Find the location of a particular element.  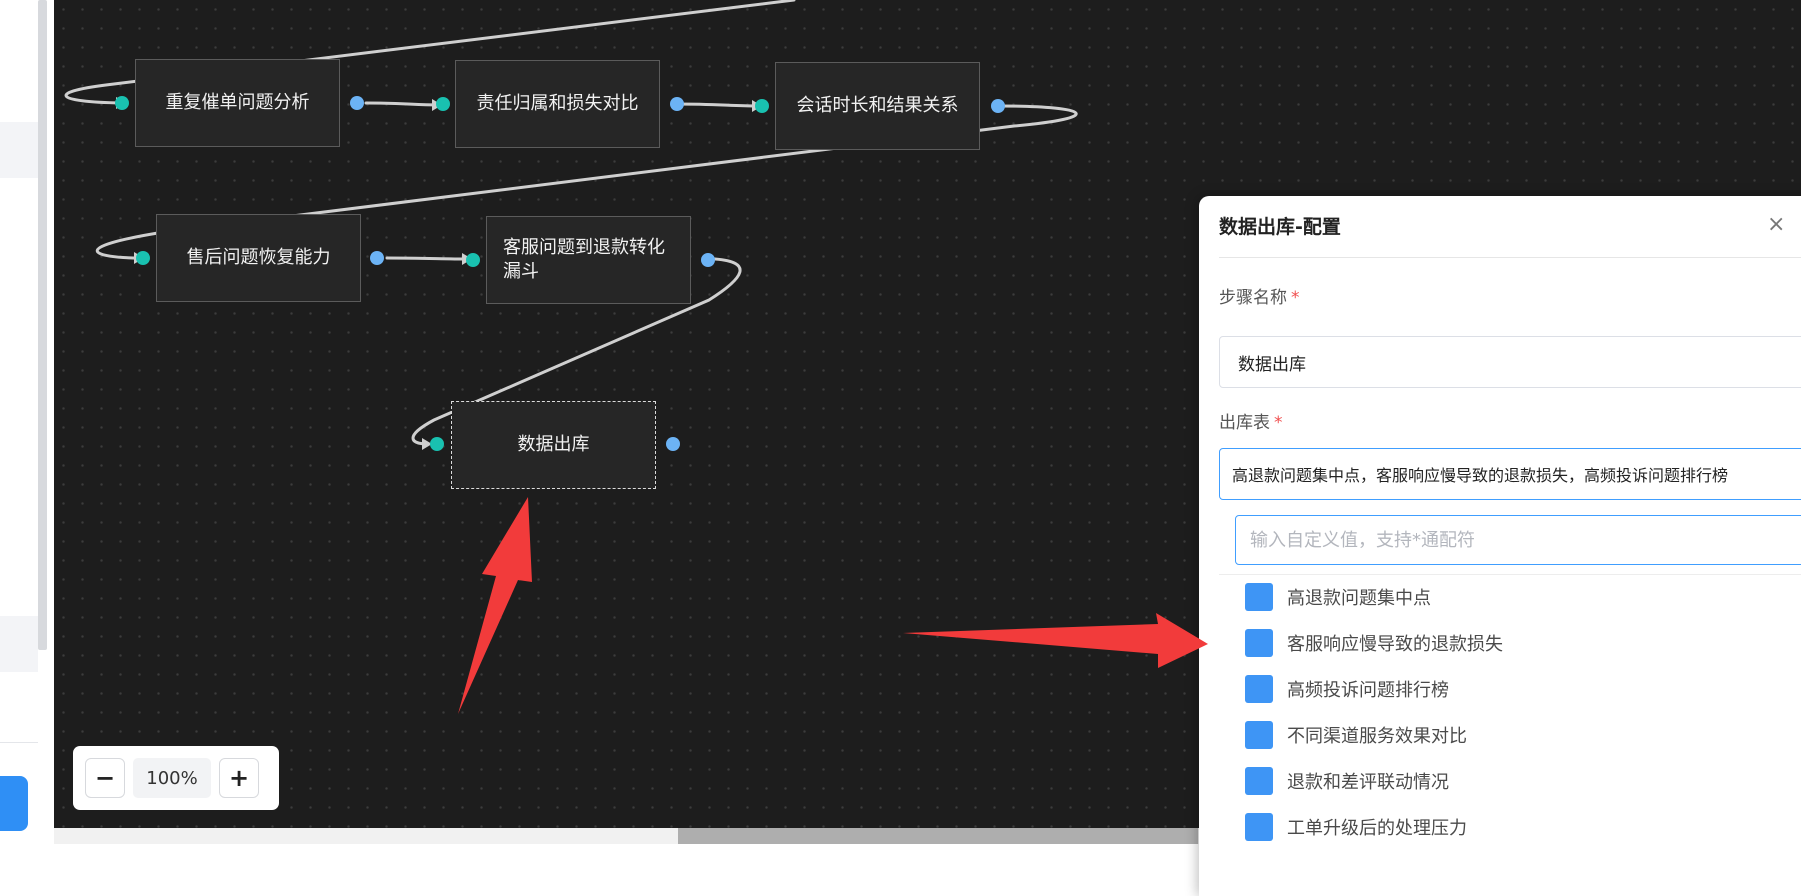

left-panel-divider is located at coordinates (19, 742).